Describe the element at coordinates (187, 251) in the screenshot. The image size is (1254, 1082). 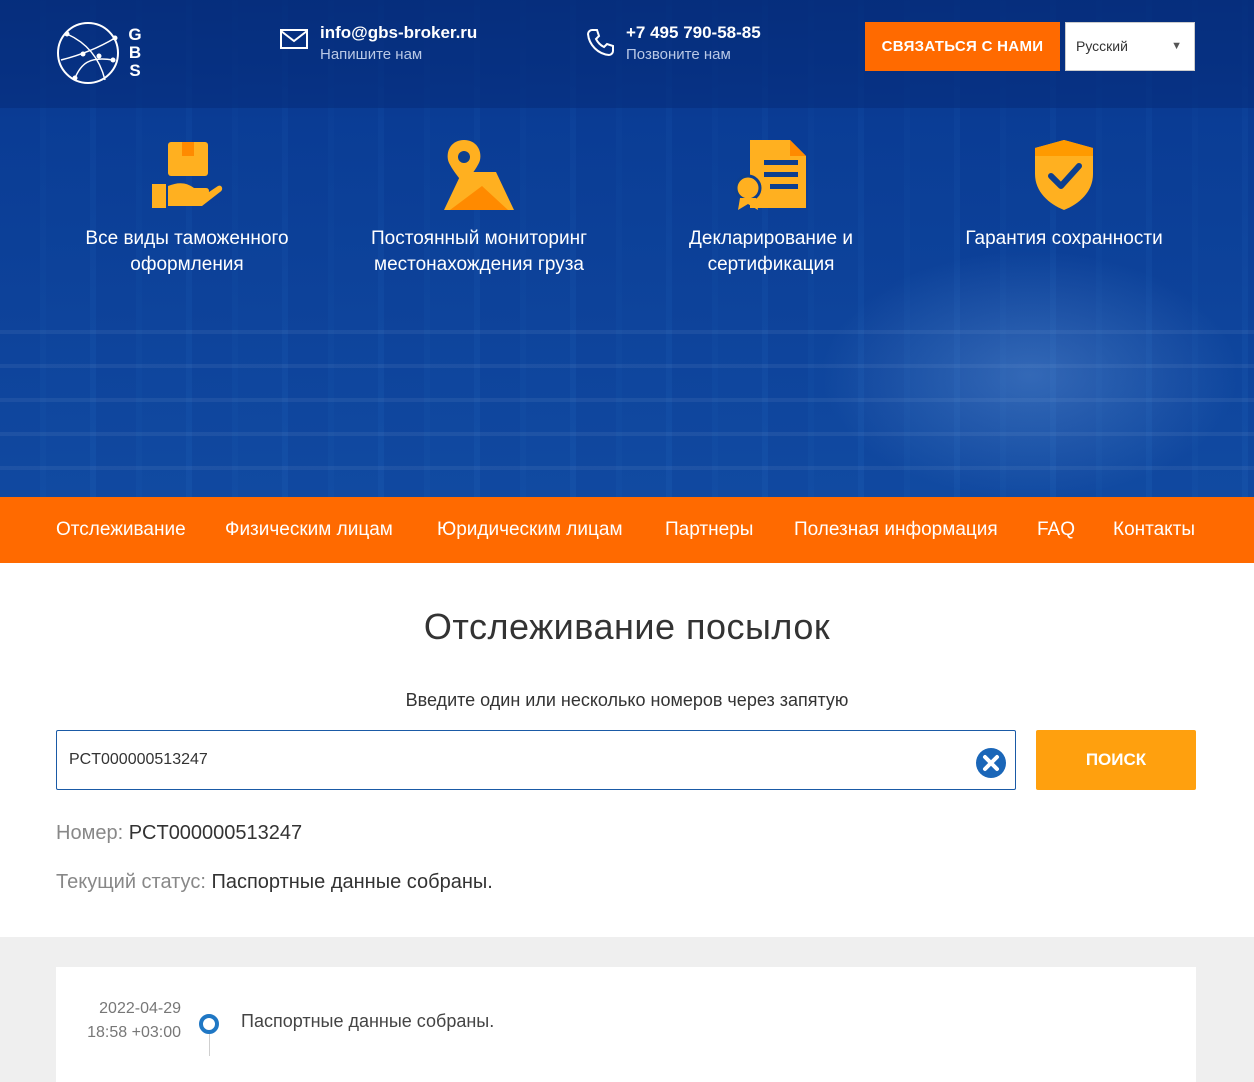
I see `feature-label: Все виды таможенного оформления` at that location.